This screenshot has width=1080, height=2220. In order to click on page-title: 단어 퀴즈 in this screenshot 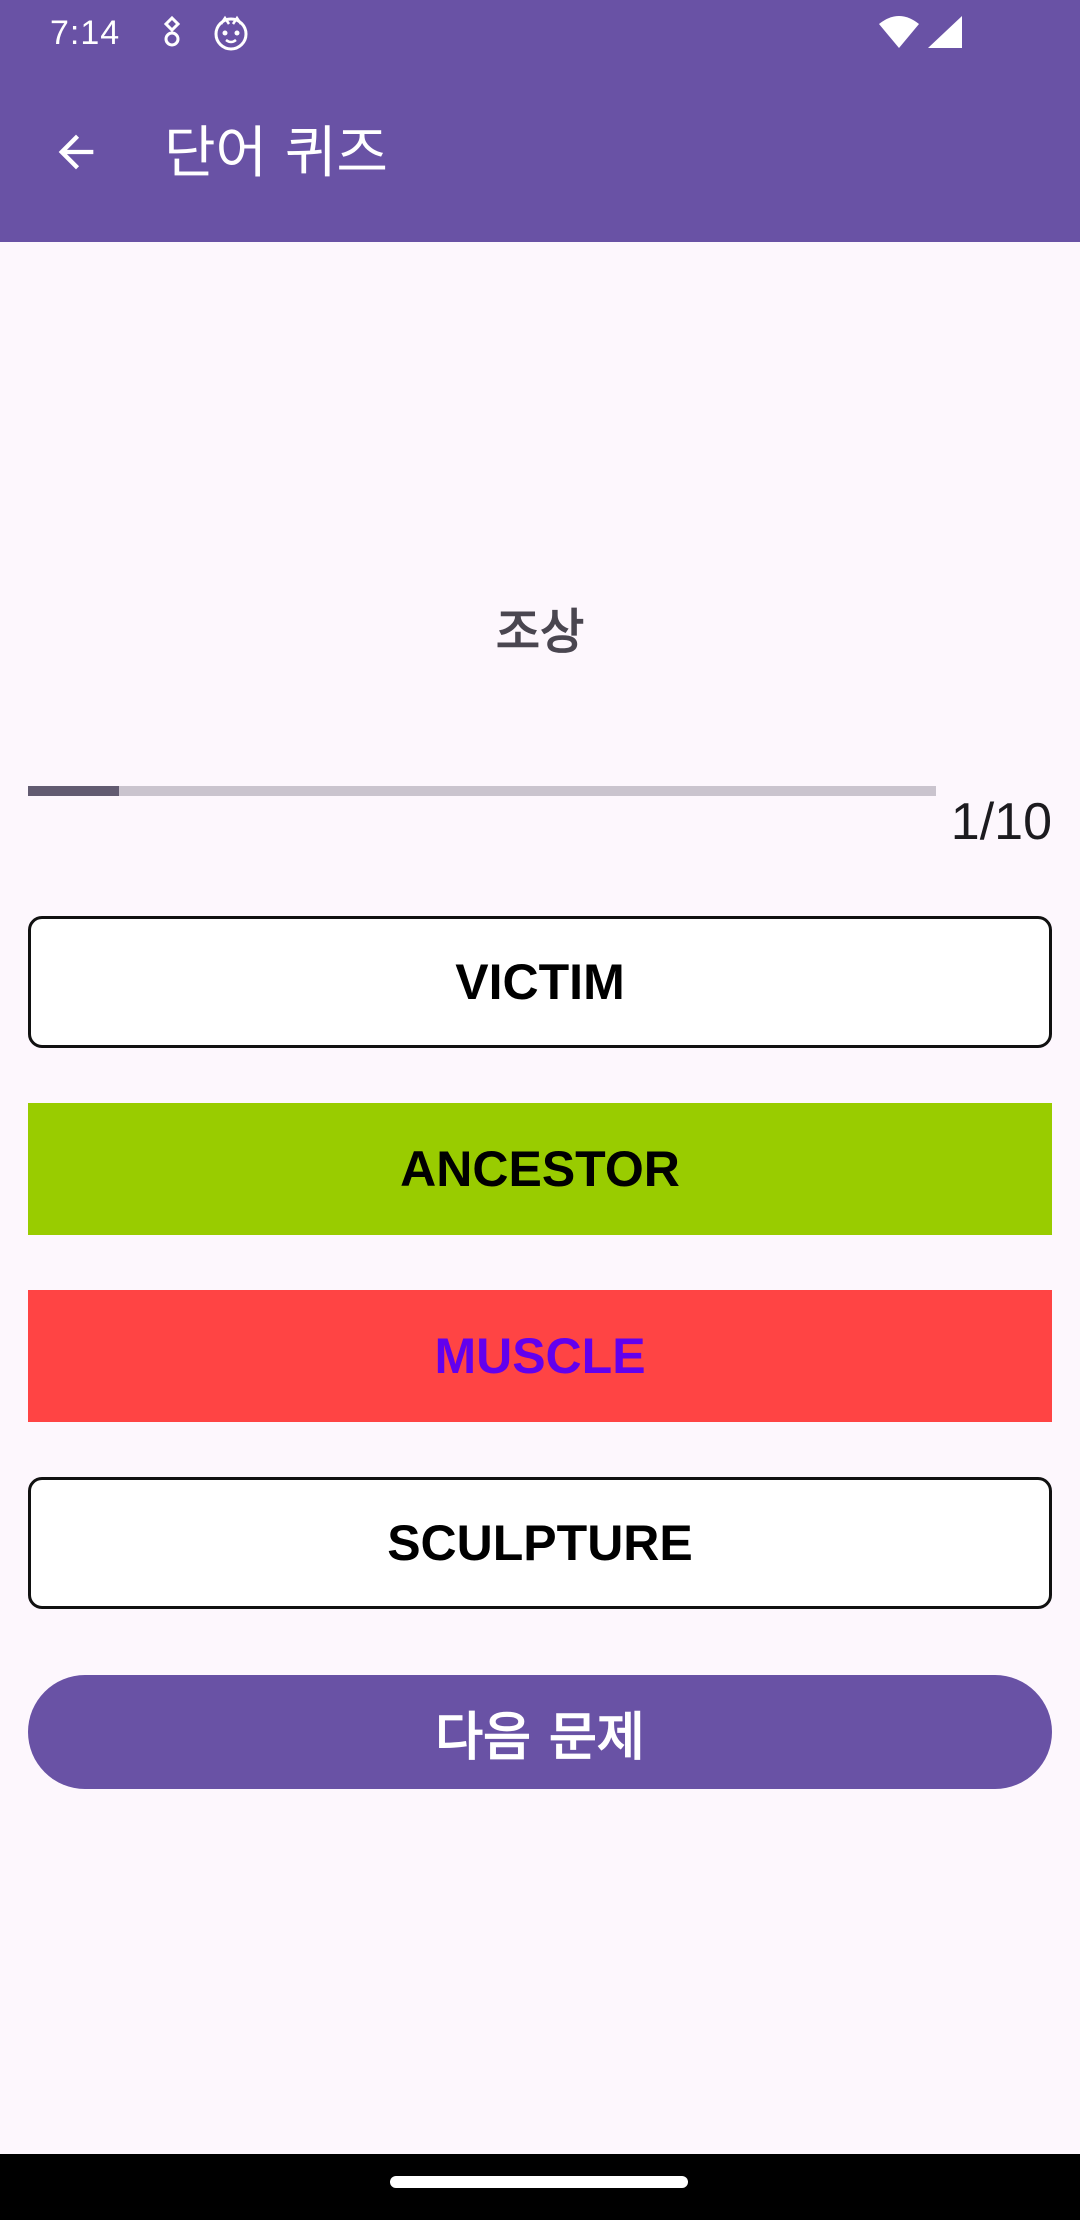, I will do `click(276, 153)`.